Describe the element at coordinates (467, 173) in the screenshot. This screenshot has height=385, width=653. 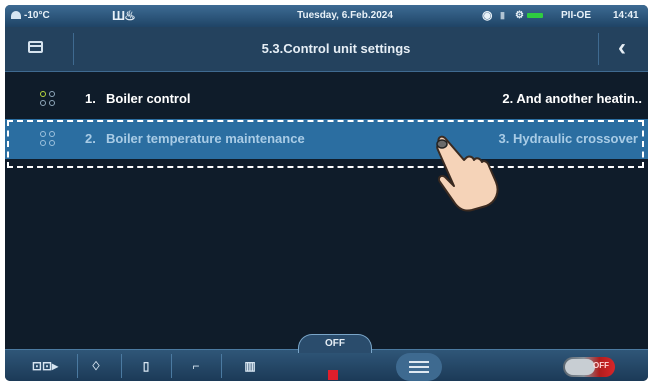
I see `touch-hand-icon` at that location.